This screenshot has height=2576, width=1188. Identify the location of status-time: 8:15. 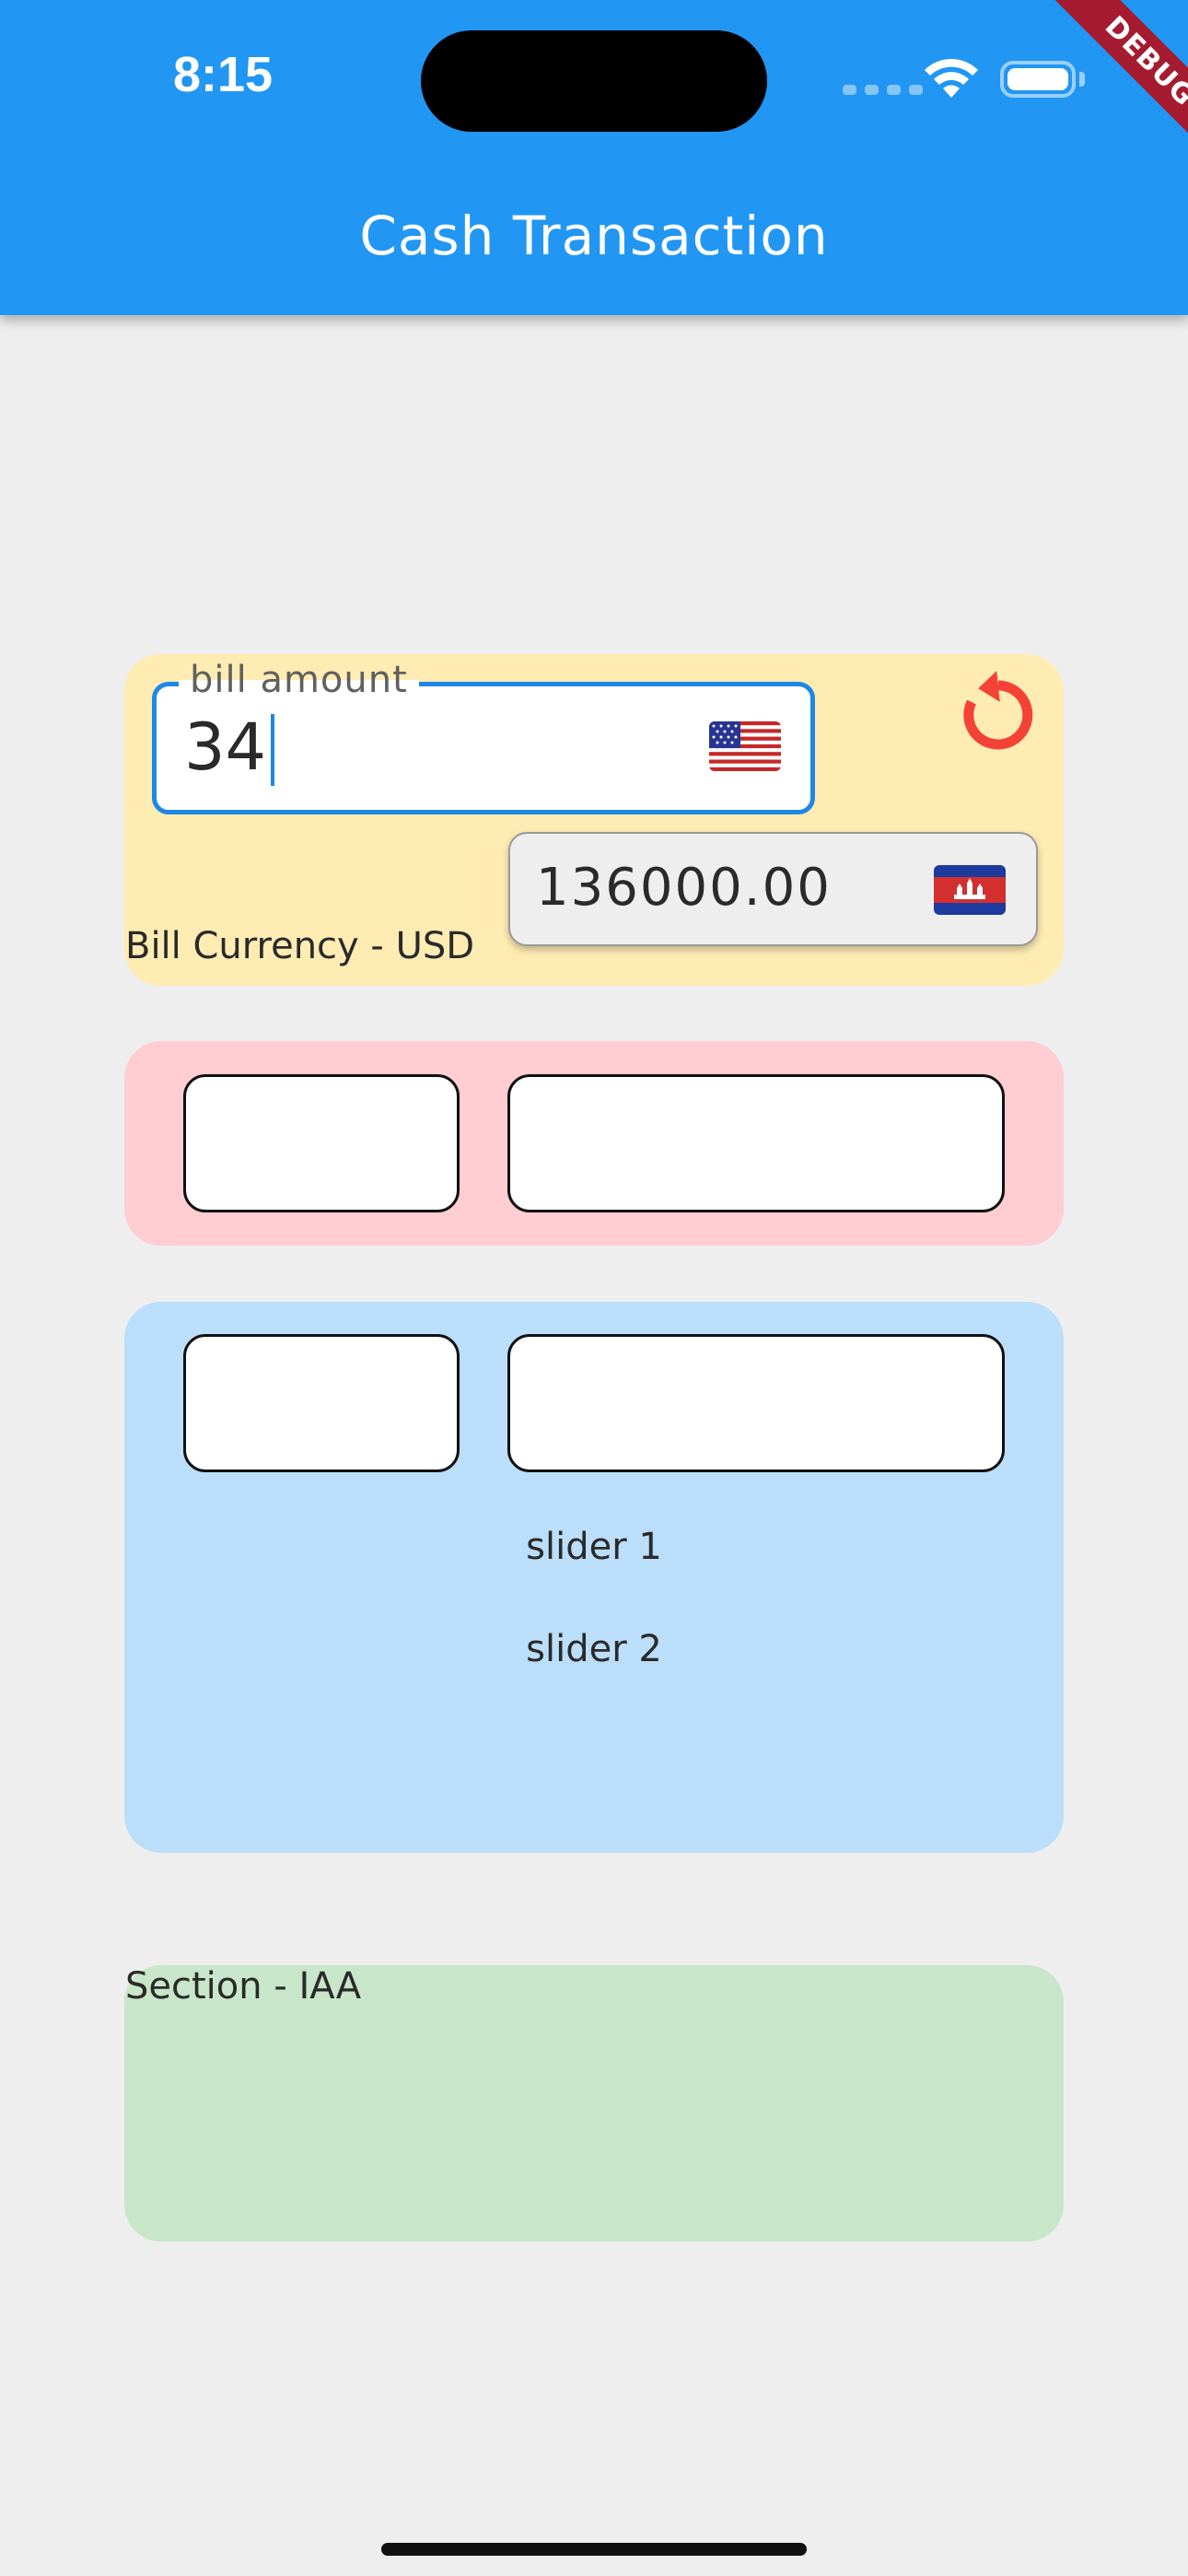
(223, 74).